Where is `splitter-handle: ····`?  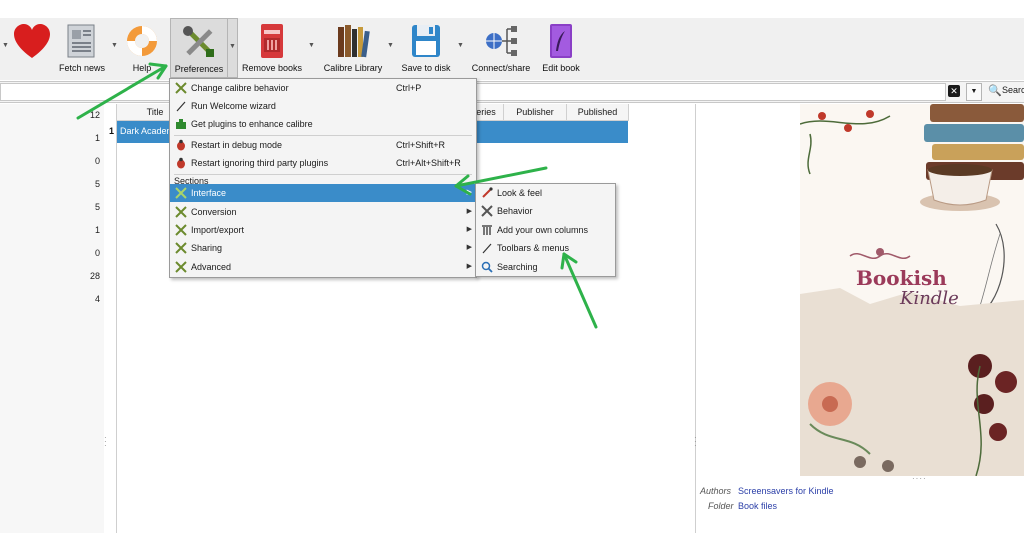 splitter-handle: ···· is located at coordinates (919, 478).